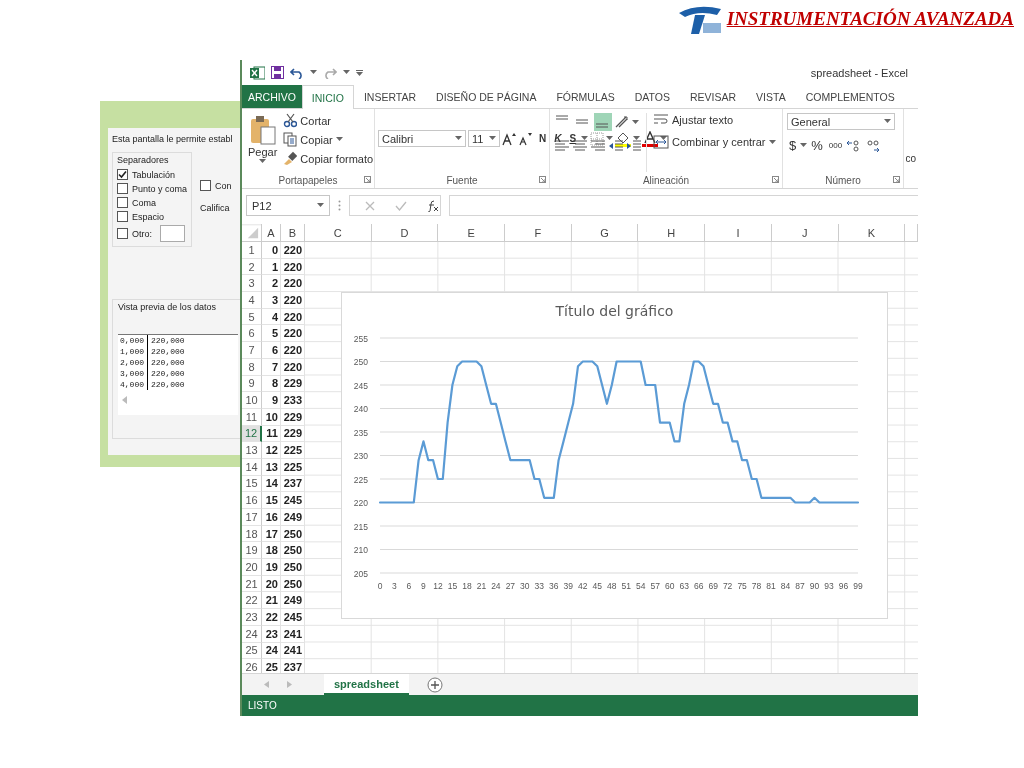 This screenshot has height=768, width=1024. What do you see at coordinates (252, 551) in the screenshot?
I see `row-header: 19` at bounding box center [252, 551].